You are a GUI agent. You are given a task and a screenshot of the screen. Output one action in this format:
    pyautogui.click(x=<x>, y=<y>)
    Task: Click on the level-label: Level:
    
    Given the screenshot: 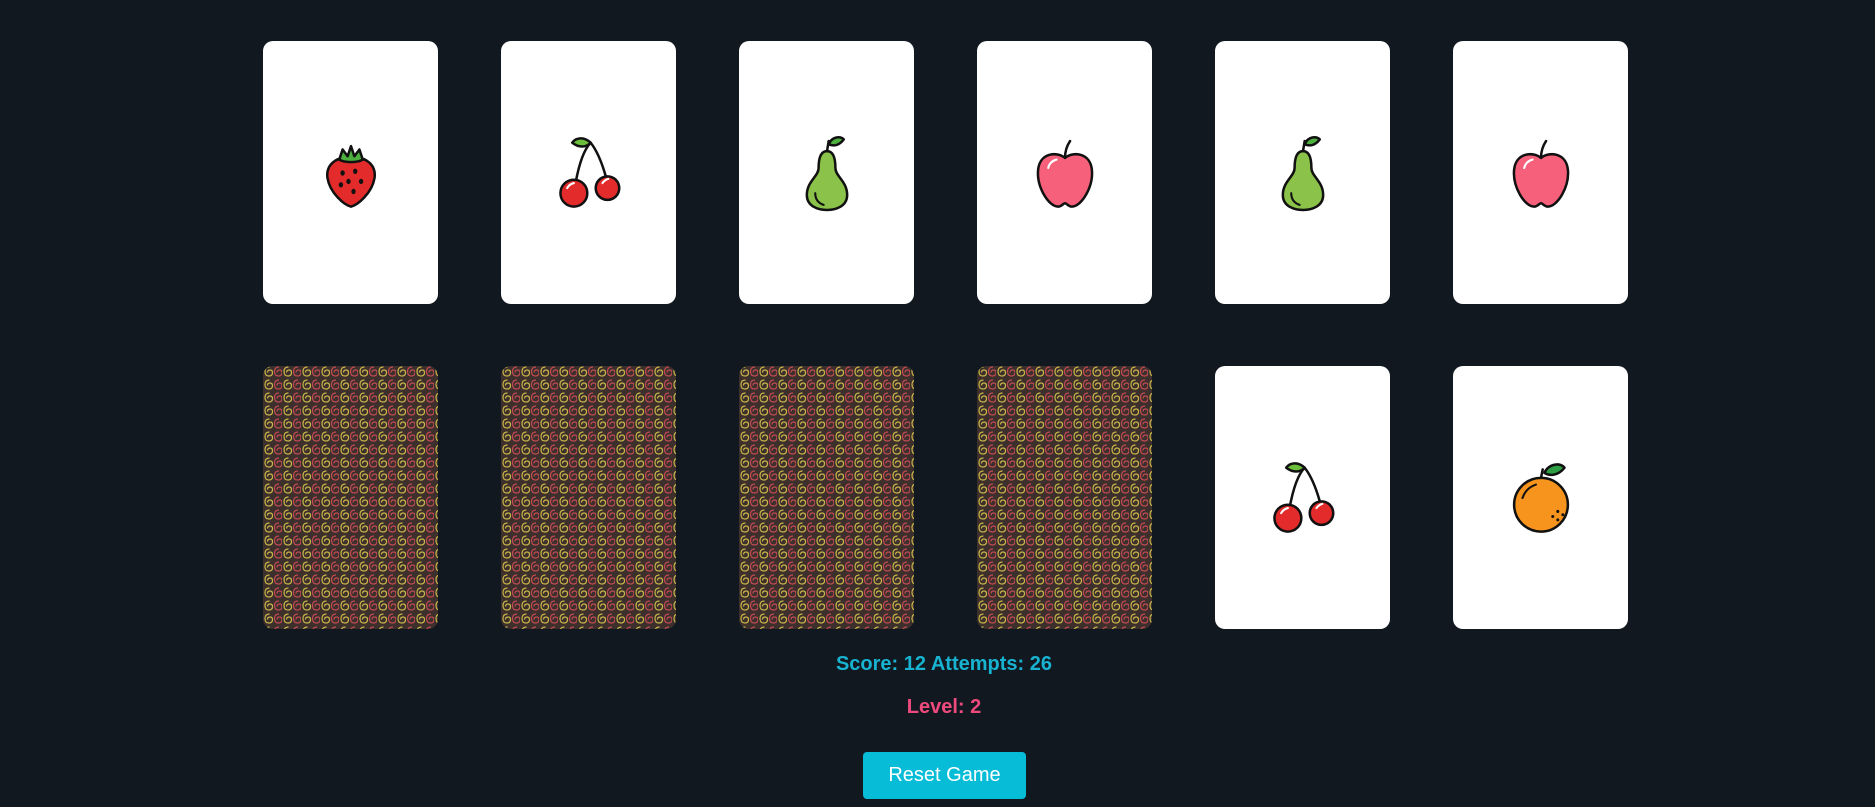 What is the action you would take?
    pyautogui.click(x=935, y=707)
    